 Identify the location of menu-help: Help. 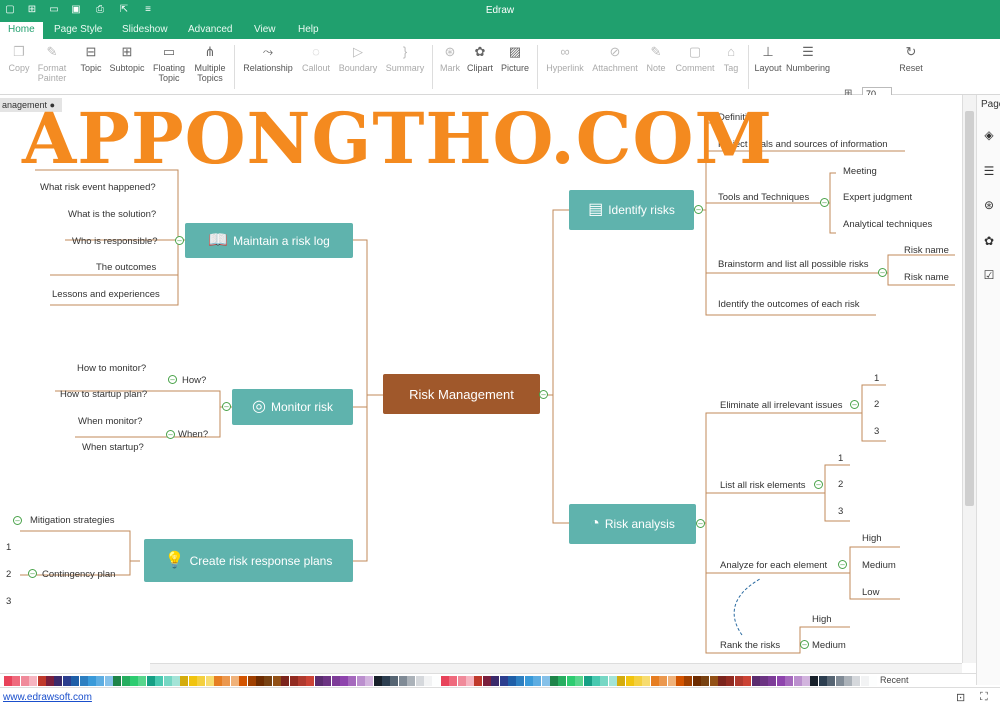
(308, 29).